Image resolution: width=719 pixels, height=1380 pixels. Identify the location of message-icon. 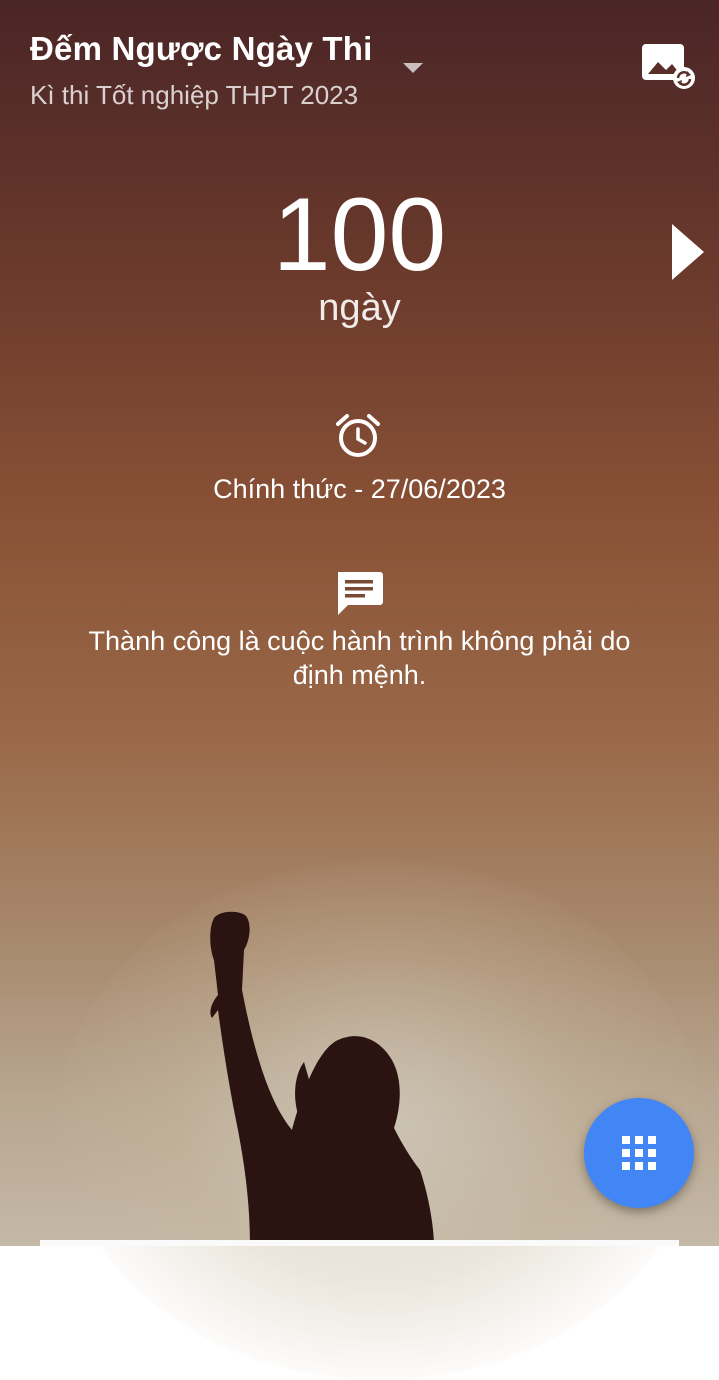
(359, 593).